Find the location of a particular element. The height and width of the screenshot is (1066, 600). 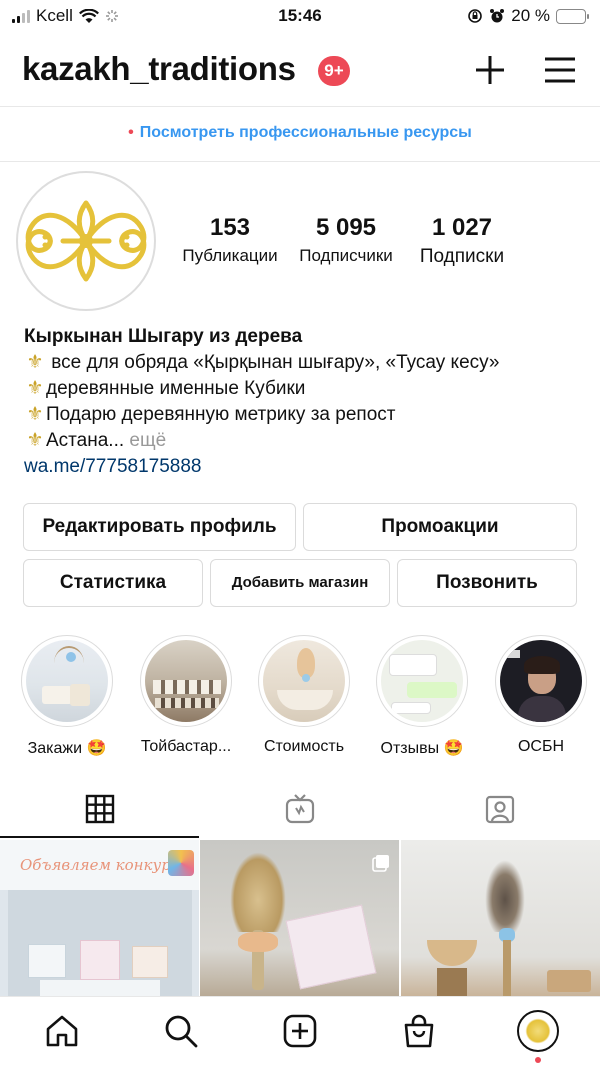

home-icon is located at coordinates (62, 1031).